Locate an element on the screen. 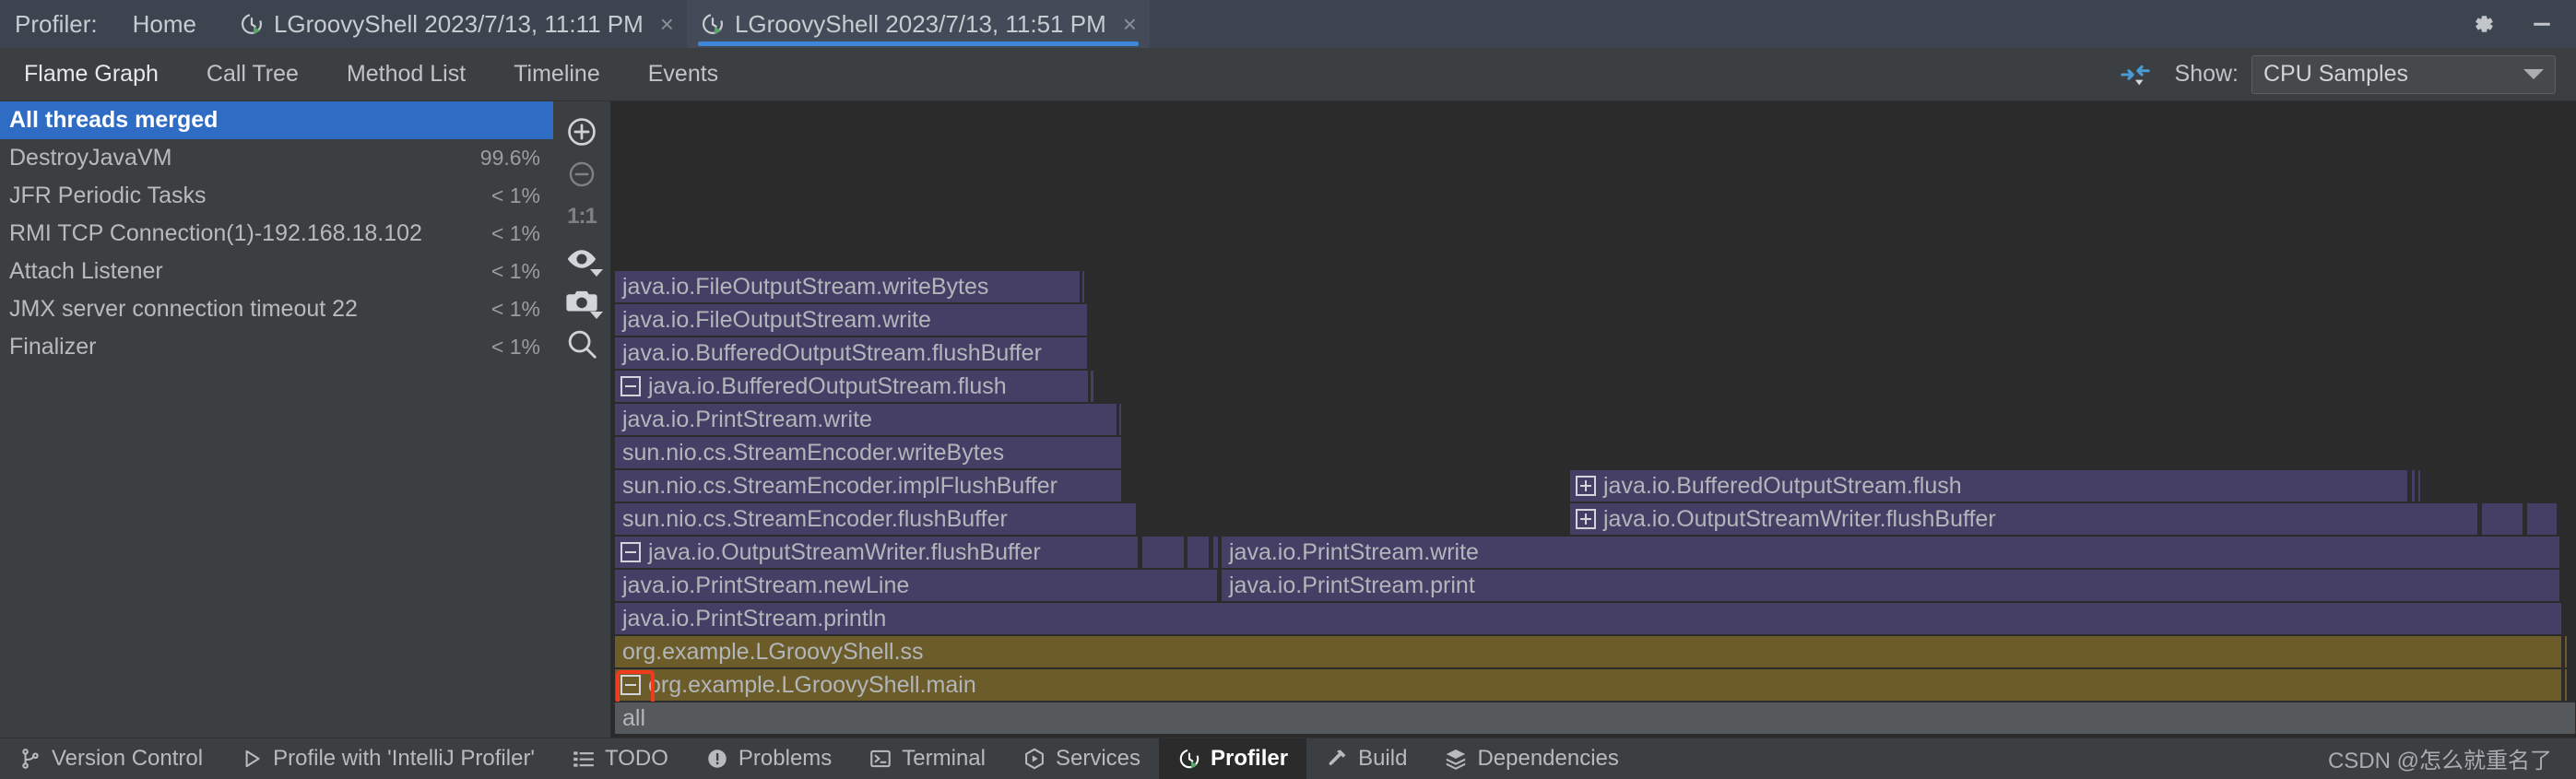 The image size is (2576, 779). flame-bar: all is located at coordinates (1595, 718).